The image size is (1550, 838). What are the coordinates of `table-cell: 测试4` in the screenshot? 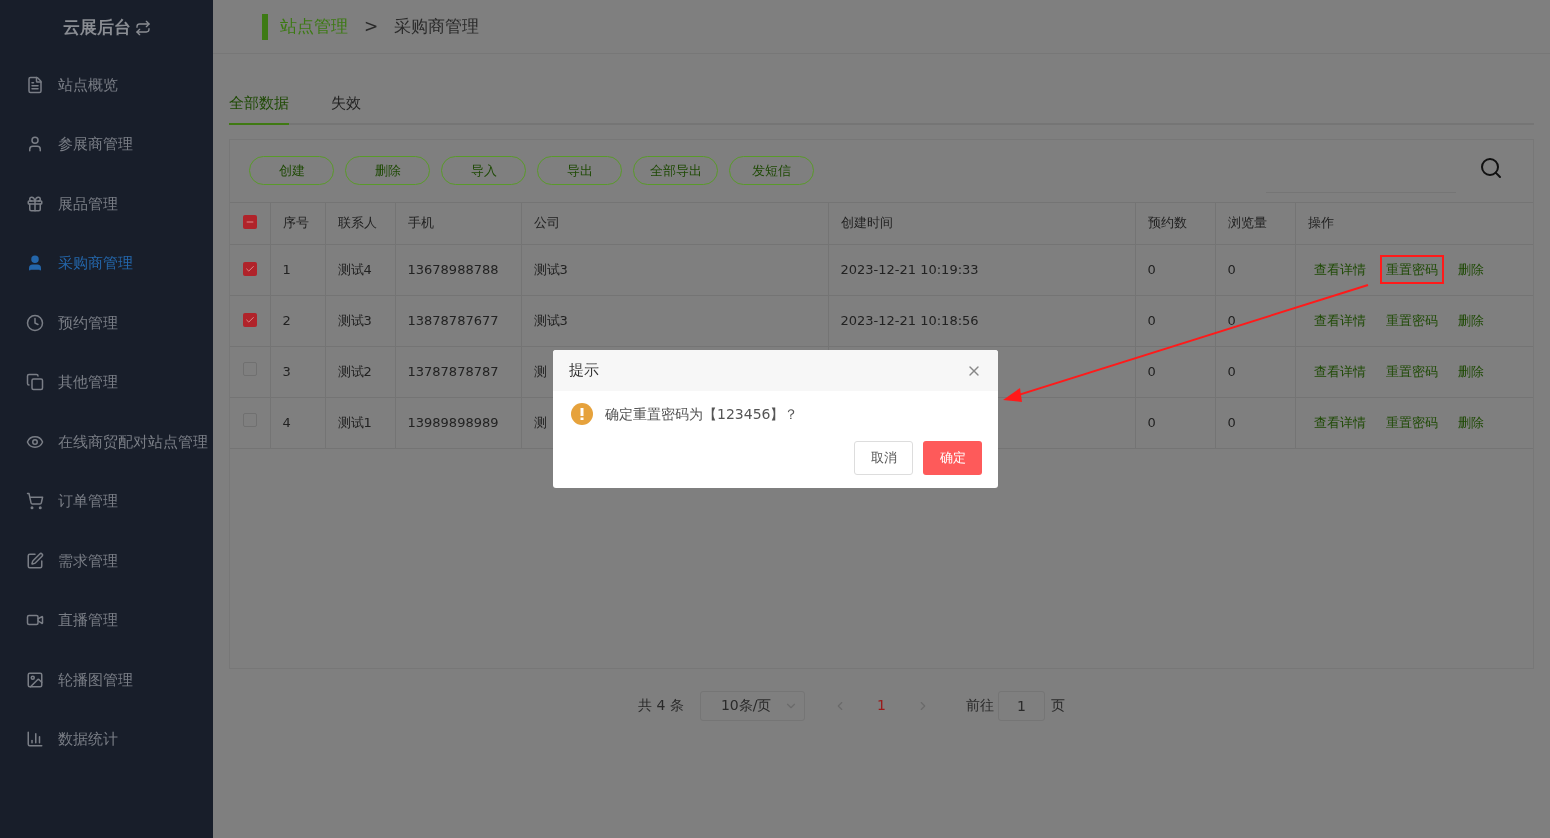 It's located at (354, 269).